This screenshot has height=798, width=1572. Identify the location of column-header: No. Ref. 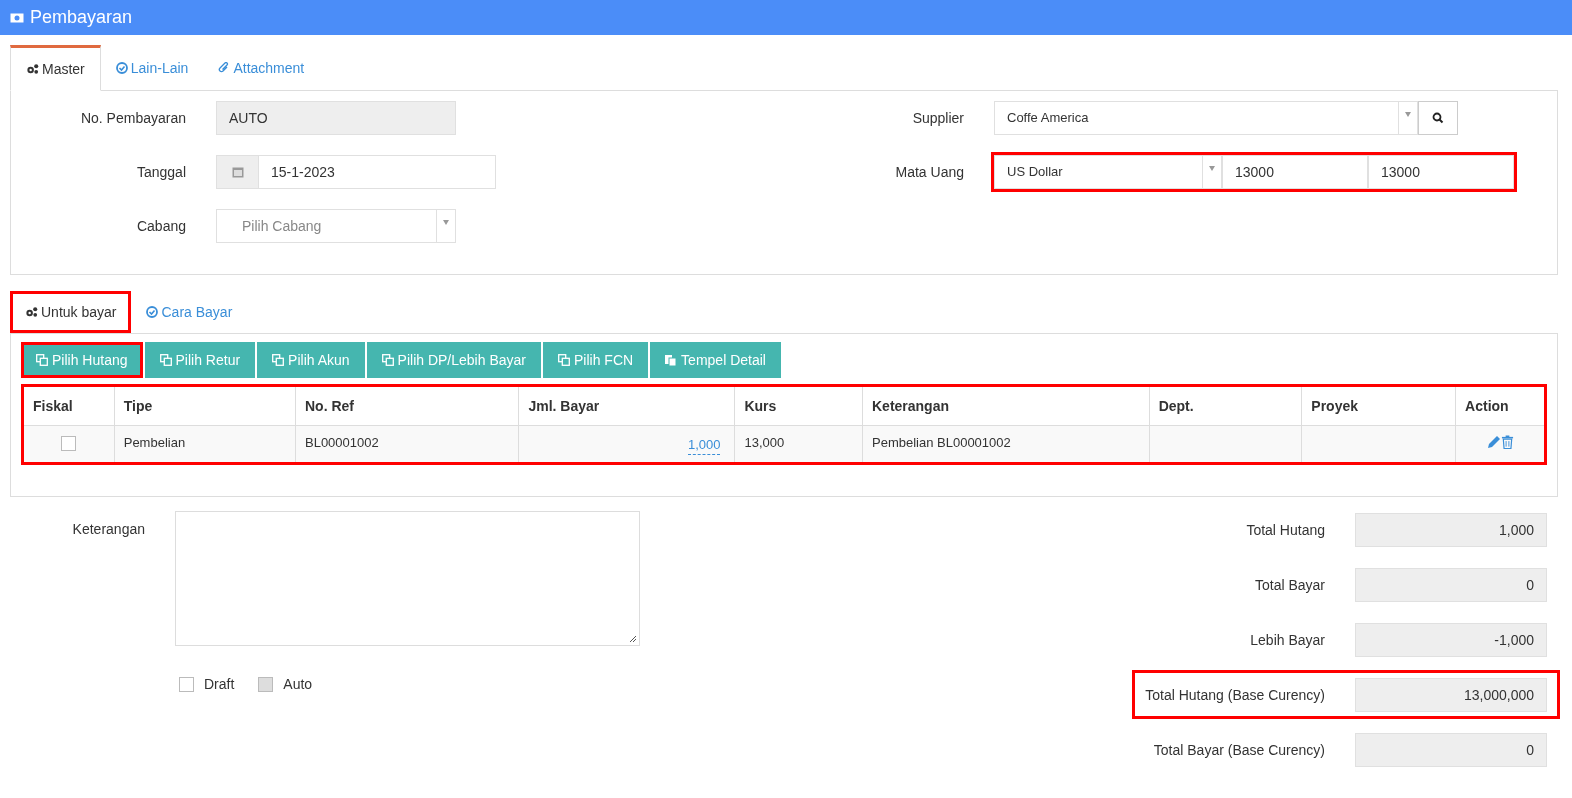
(407, 406).